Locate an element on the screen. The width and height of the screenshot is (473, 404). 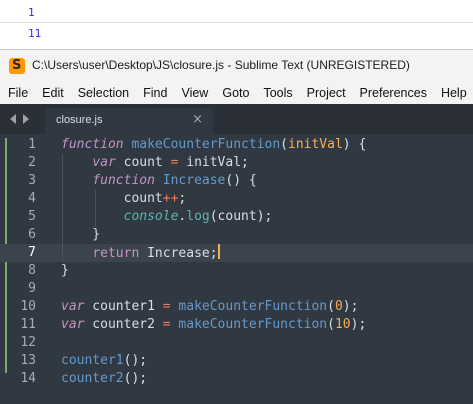
menu-find: Find is located at coordinates (155, 93).